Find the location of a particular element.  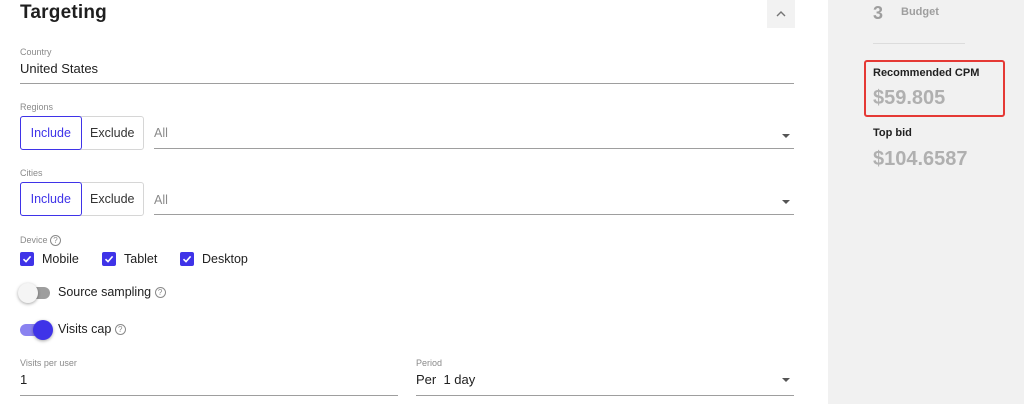

cities-select: All is located at coordinates (161, 200).